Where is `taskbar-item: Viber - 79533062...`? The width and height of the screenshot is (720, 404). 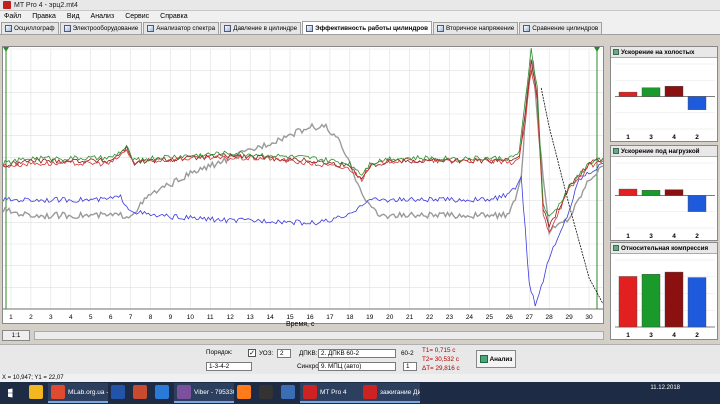
taskbar-item: Viber - 79533062... is located at coordinates (204, 393).